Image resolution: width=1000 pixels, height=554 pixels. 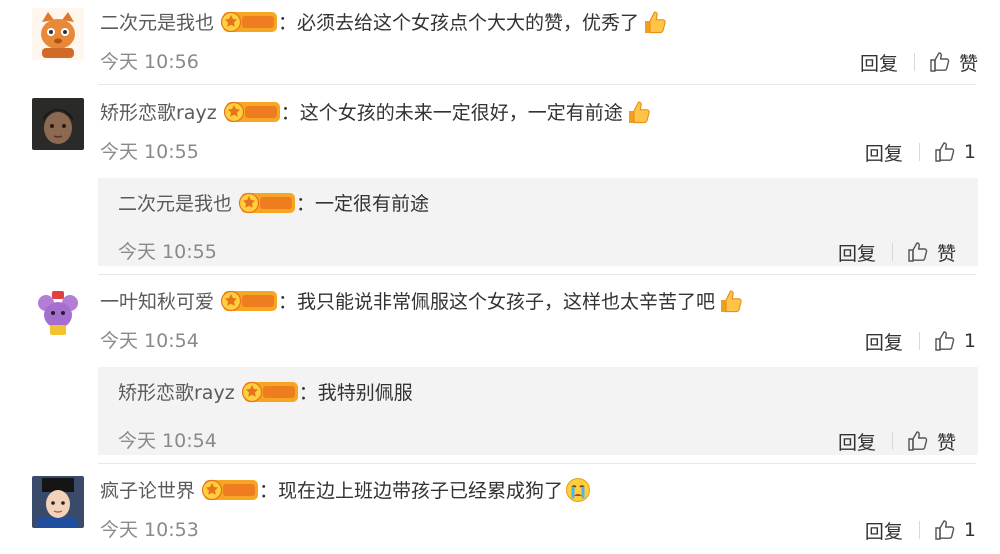 I want to click on timestamp: 今天 10:53, so click(x=149, y=530).